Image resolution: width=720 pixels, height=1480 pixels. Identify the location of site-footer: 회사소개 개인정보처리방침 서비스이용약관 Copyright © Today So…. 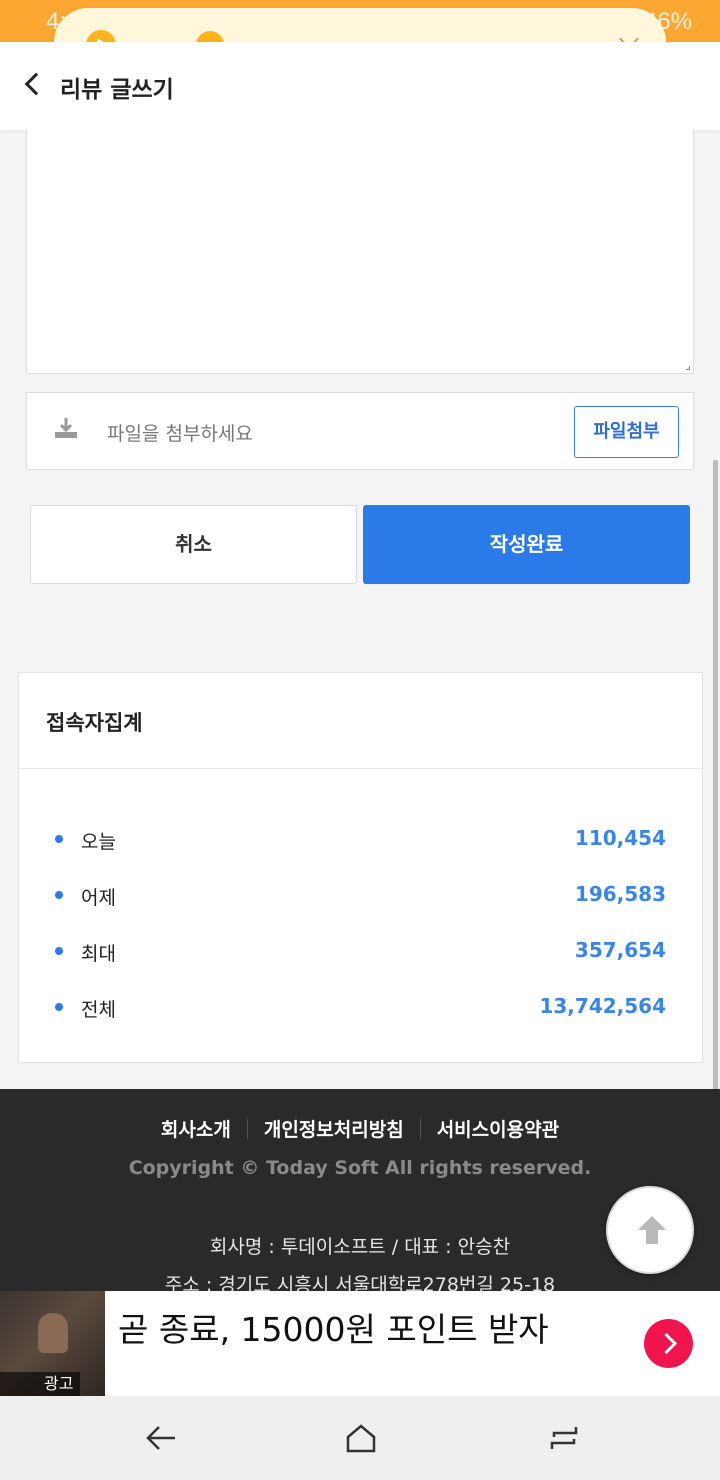
(360, 1192).